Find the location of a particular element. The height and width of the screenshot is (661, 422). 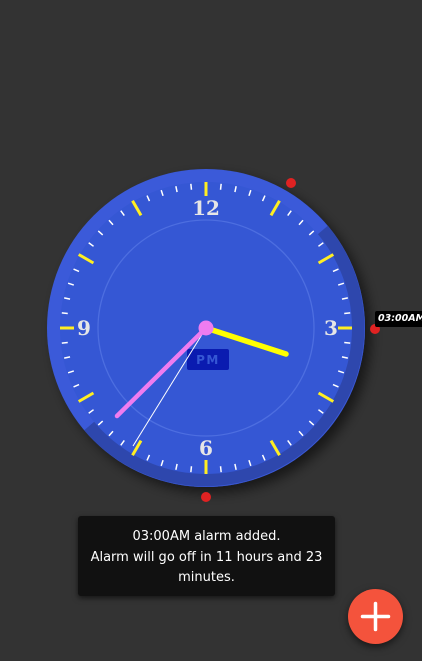

numeral-6: 6 is located at coordinates (206, 448).